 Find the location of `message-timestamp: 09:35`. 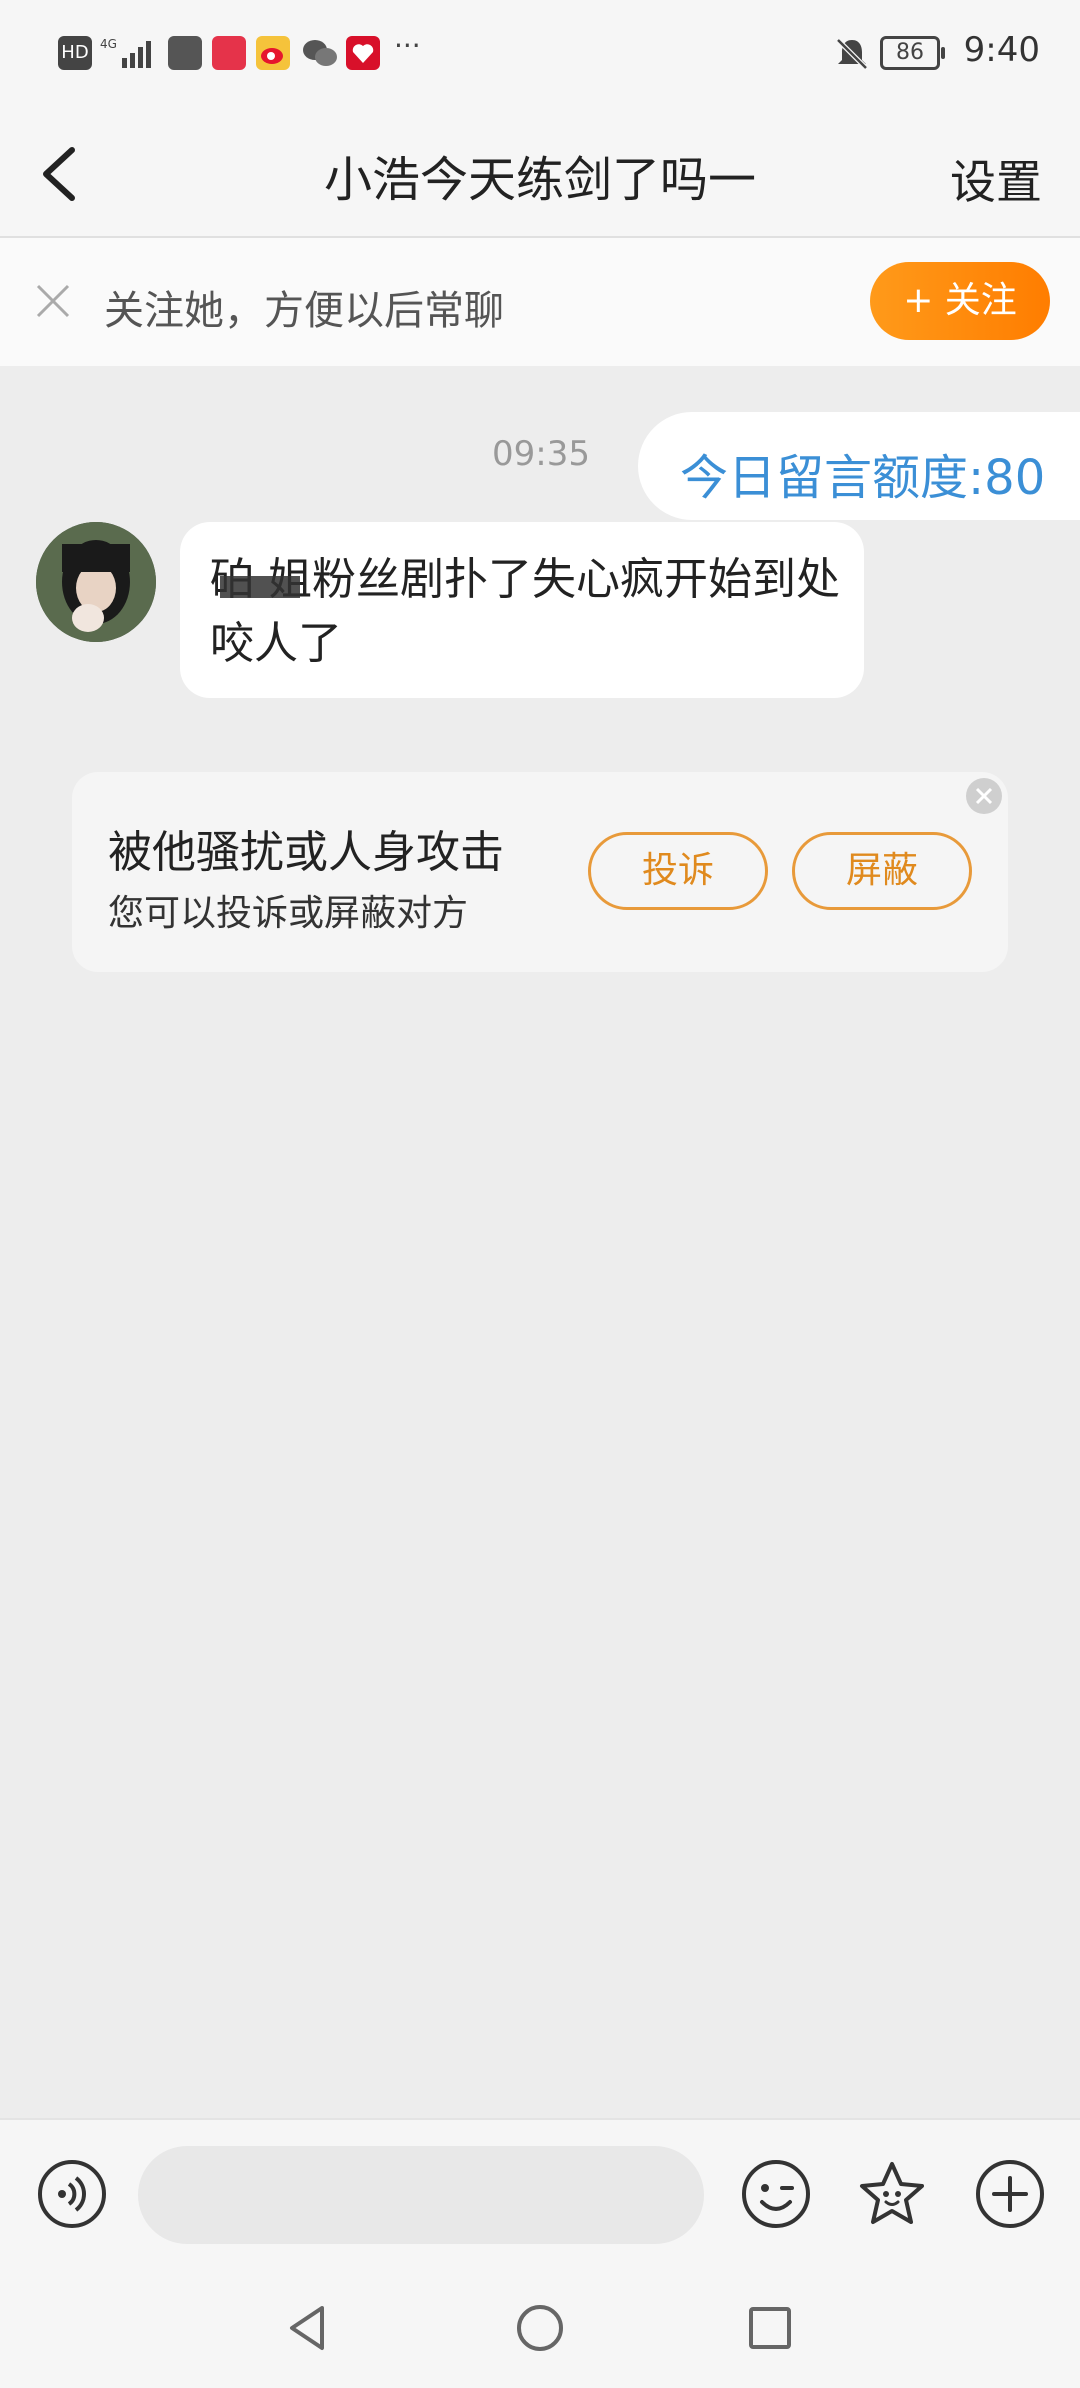

message-timestamp: 09:35 is located at coordinates (541, 454).